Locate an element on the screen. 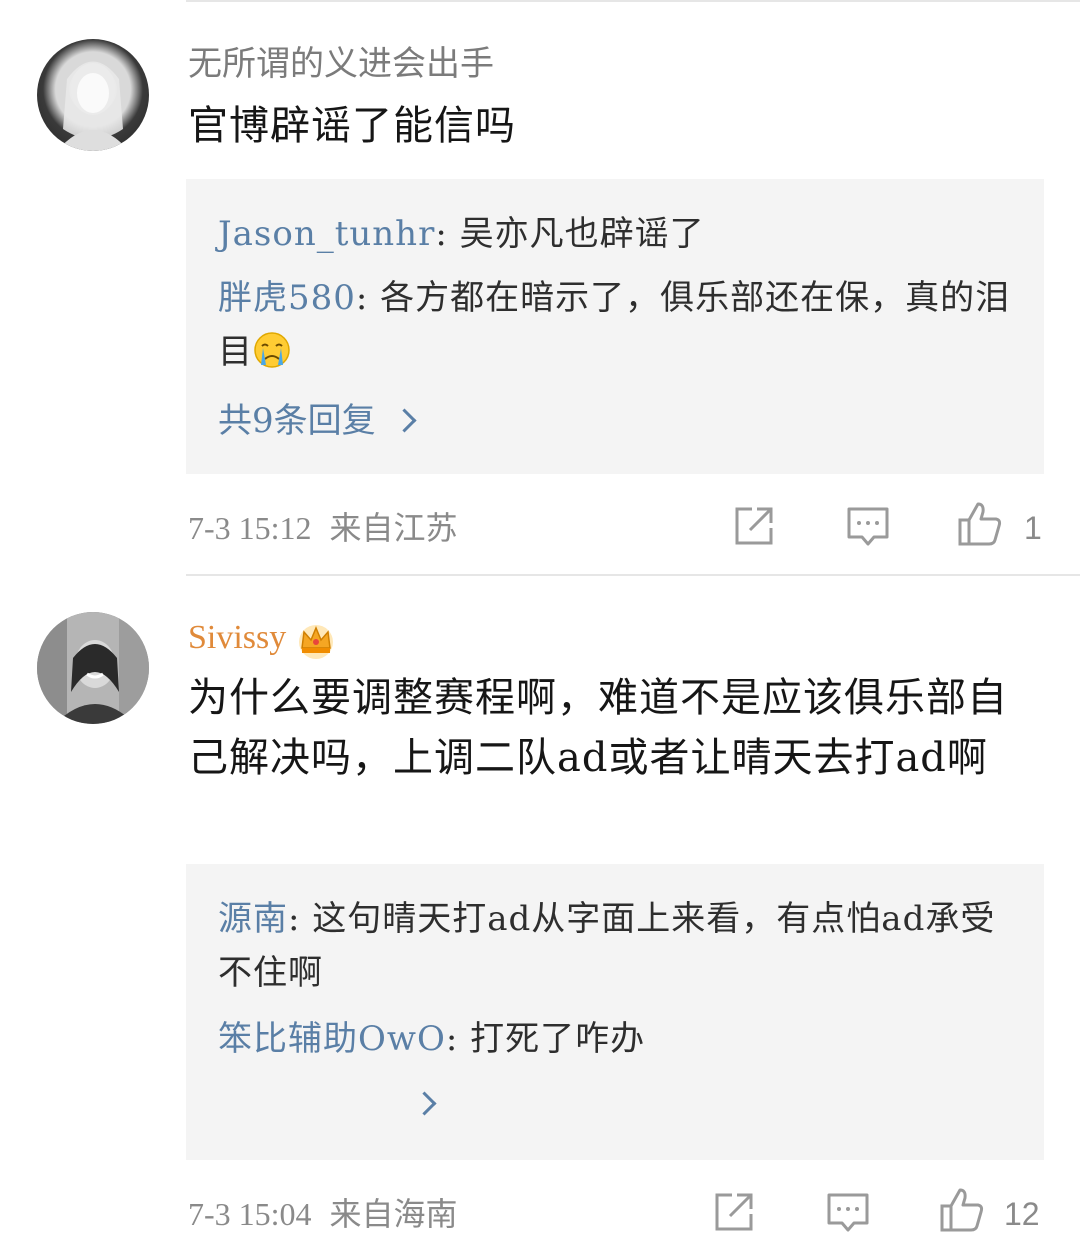  reply-text: 这句晴天打ad从字面上来看，有点怕ad承受不住啊 is located at coordinates (607, 946).